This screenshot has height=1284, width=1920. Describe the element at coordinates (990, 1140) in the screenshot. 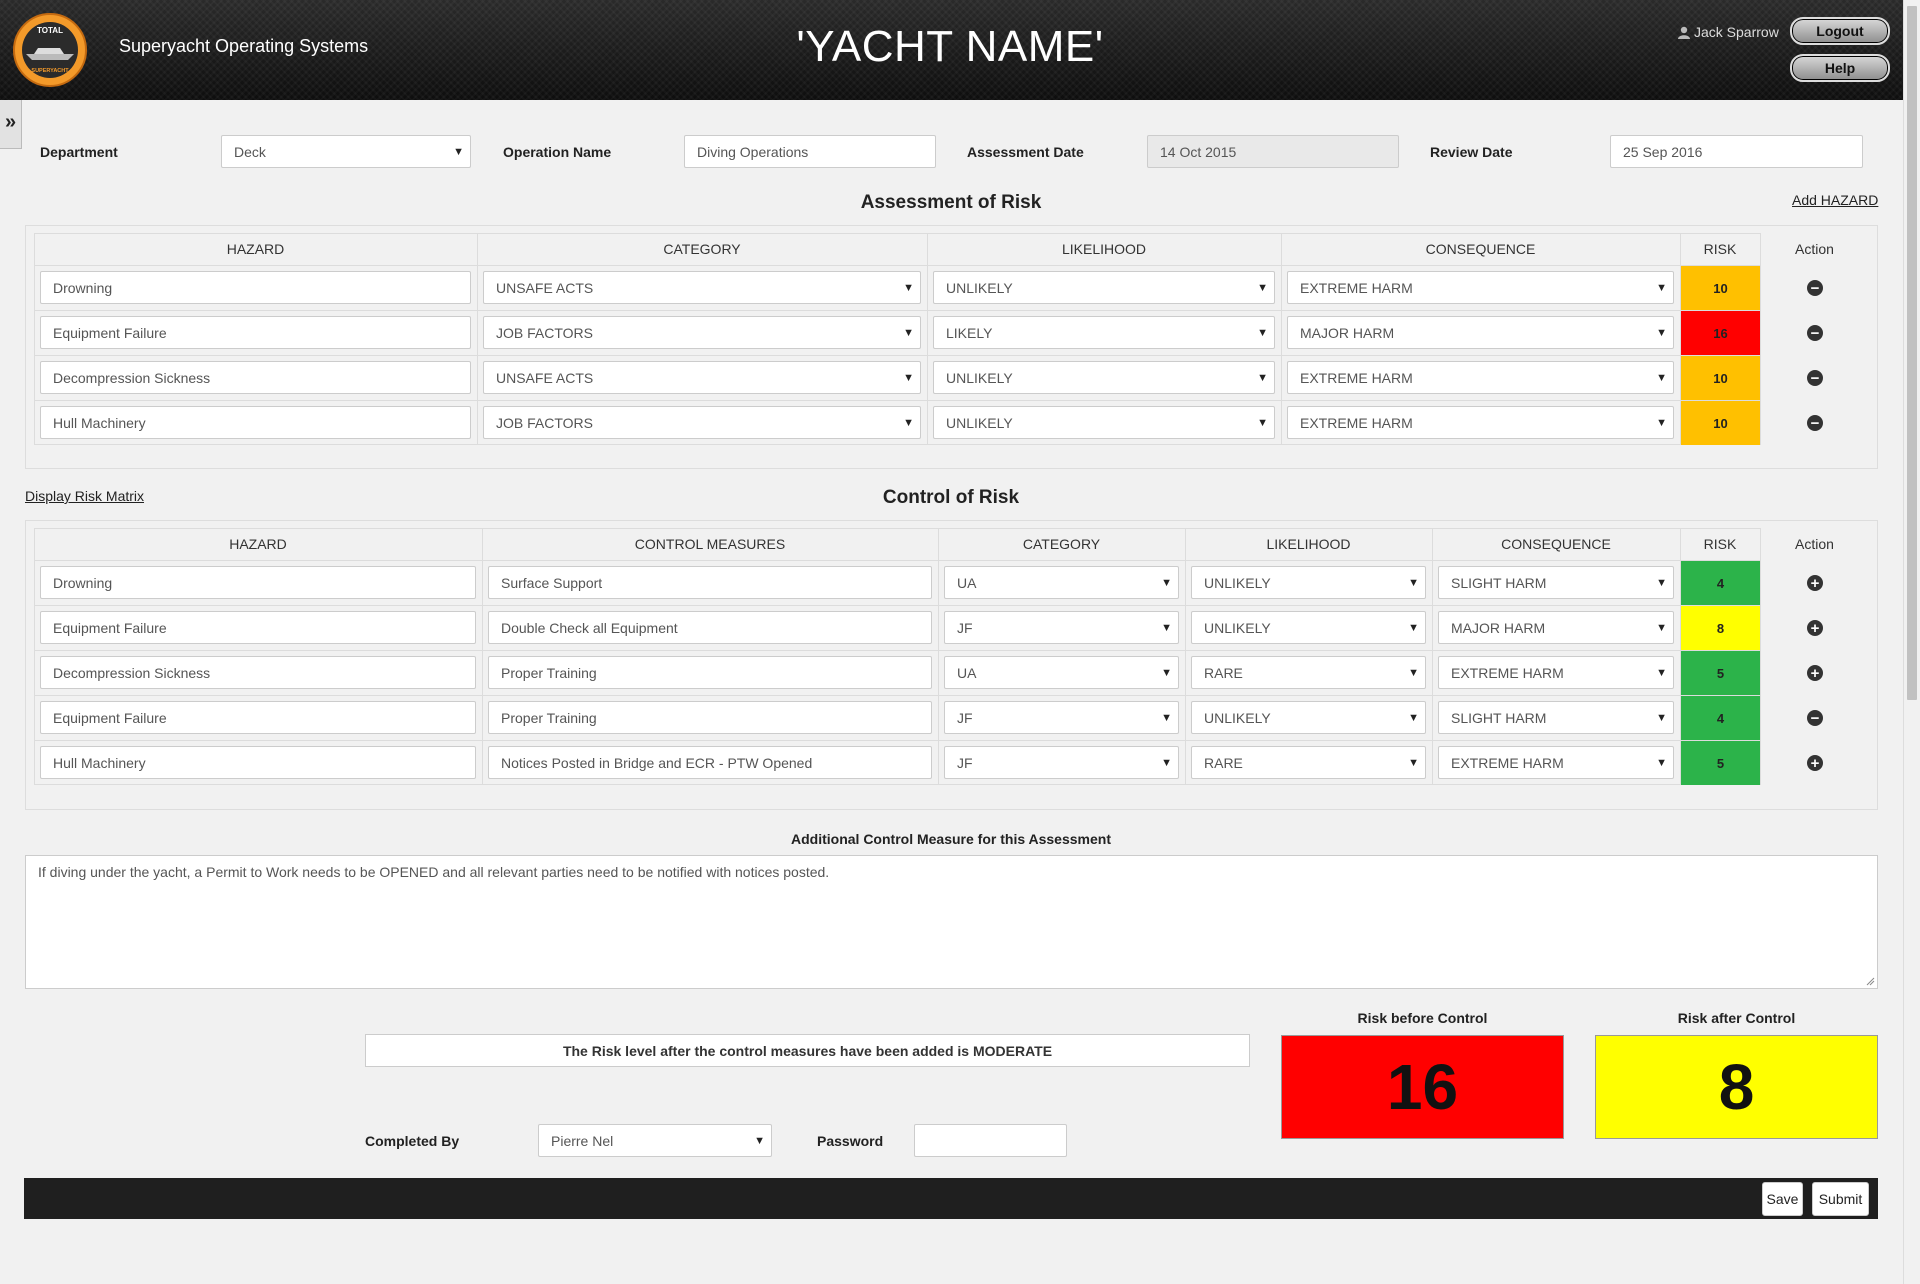

I see `password-input` at that location.